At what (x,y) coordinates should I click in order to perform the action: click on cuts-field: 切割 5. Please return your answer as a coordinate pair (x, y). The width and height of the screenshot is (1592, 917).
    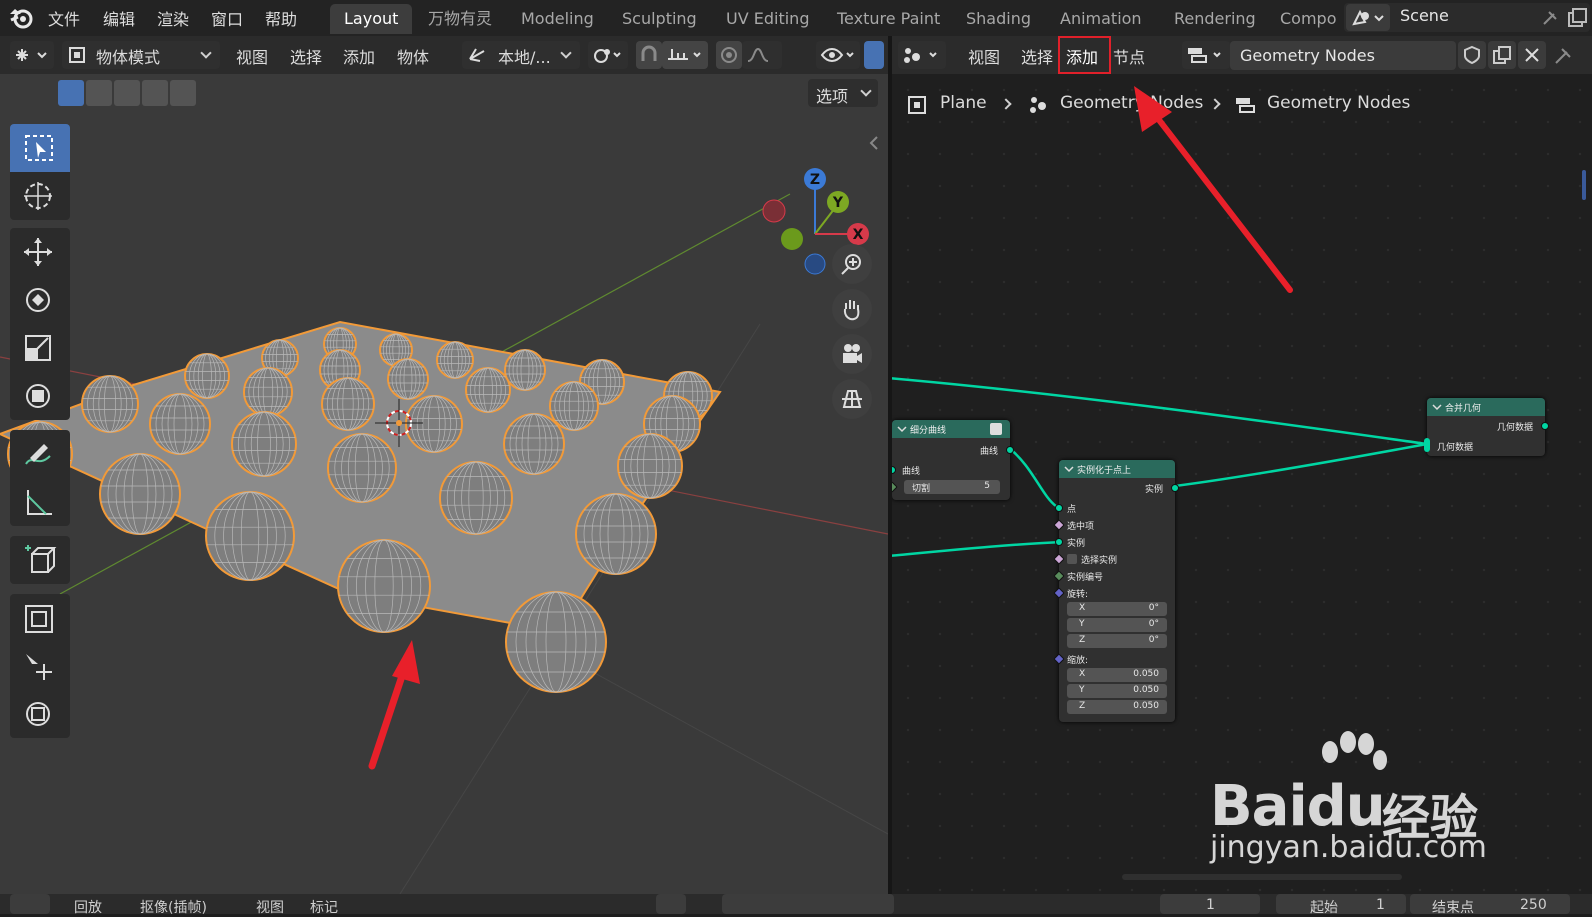
    Looking at the image, I should click on (952, 487).